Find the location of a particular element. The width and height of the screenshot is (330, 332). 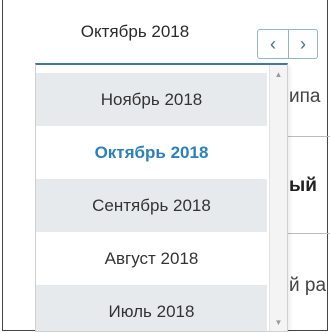

month-picker-toggle: Октябрь 2018 is located at coordinates (135, 32).